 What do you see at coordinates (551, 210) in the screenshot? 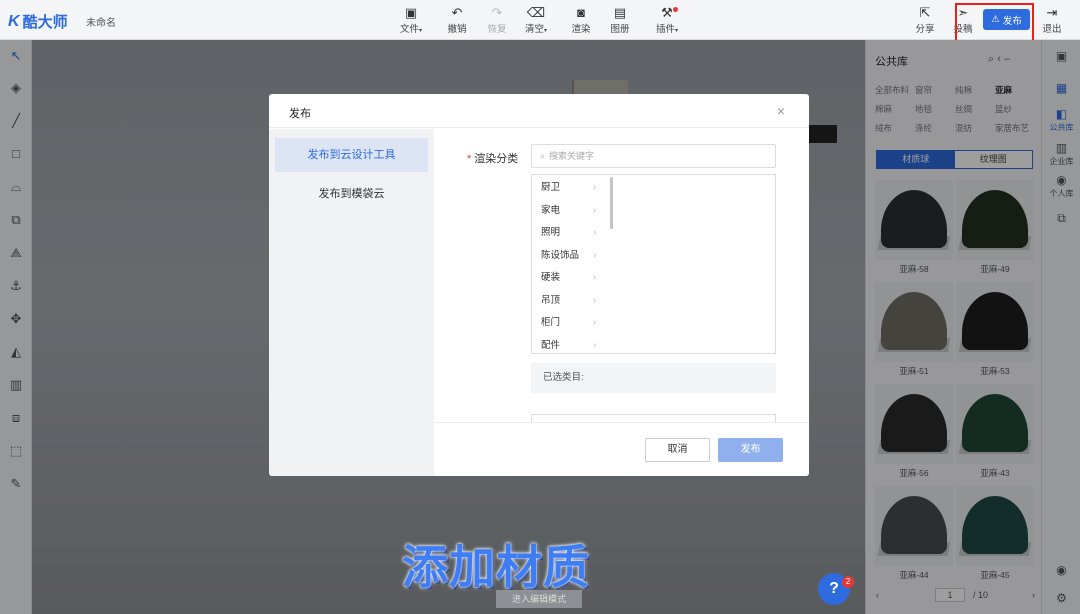
I see `category-label: 家电` at bounding box center [551, 210].